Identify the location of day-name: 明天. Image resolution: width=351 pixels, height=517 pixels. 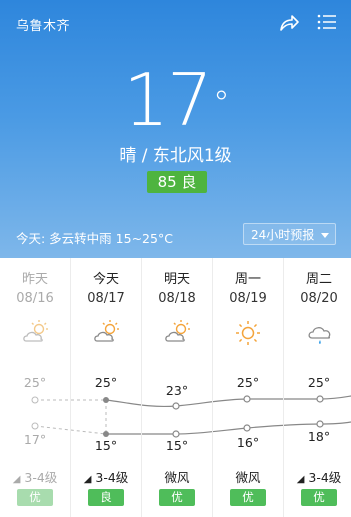
(176, 279).